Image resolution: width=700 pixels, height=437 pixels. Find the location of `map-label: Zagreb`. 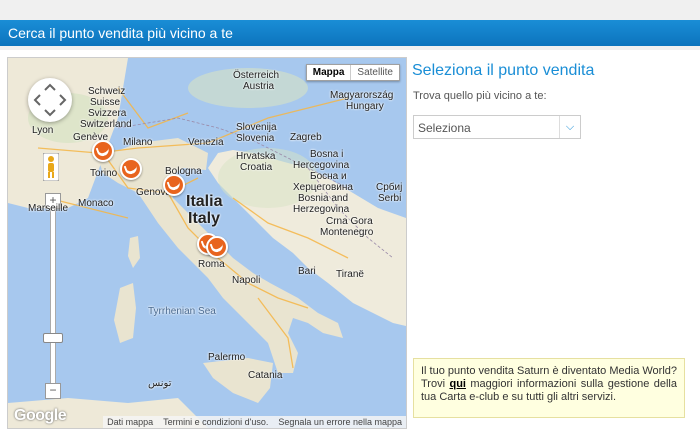

map-label: Zagreb is located at coordinates (306, 137).